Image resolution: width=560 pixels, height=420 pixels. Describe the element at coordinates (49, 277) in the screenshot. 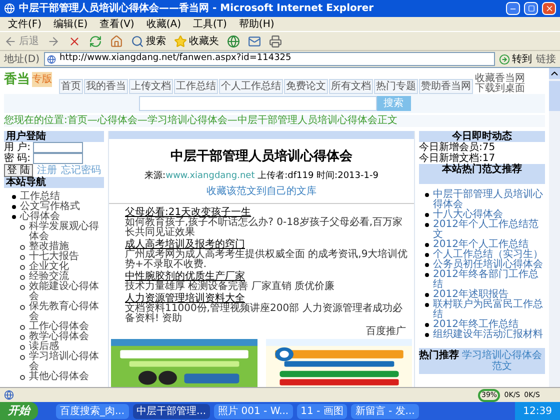

I see `nav-link: 经验交流` at that location.